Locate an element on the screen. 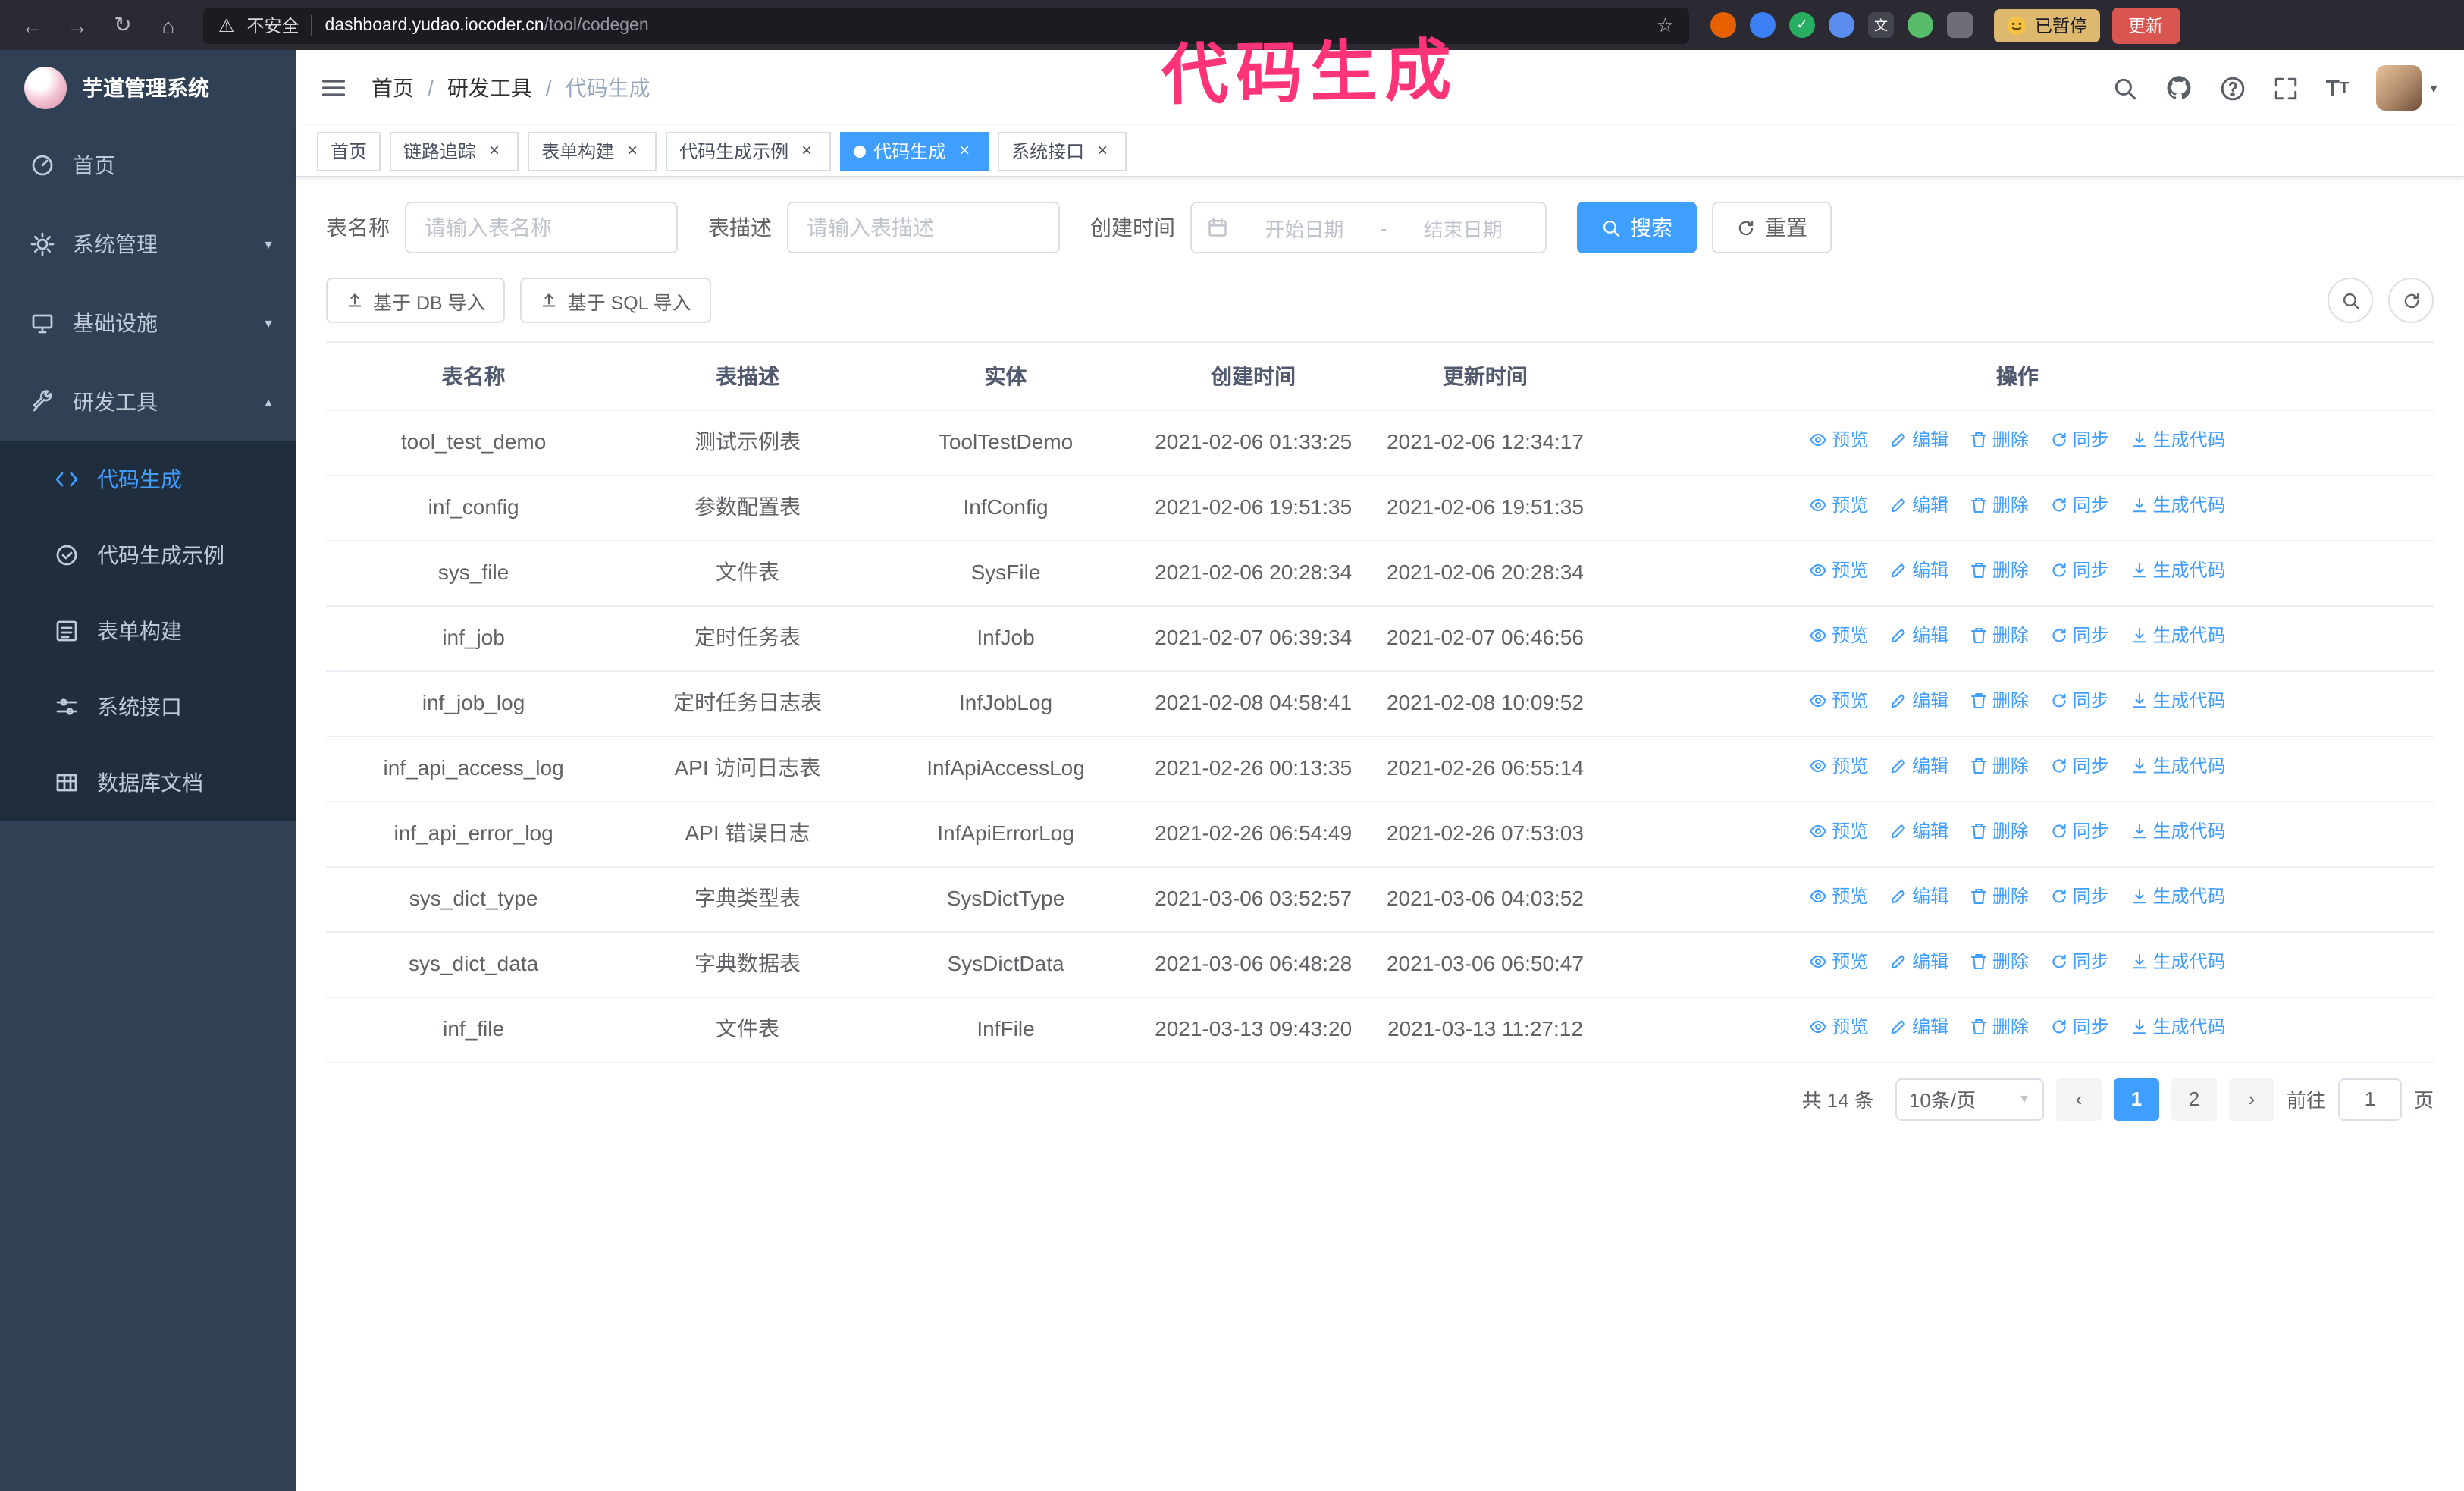 Image resolution: width=2464 pixels, height=1491 pixels. paused-badge: 已暂停 is located at coordinates (2047, 25).